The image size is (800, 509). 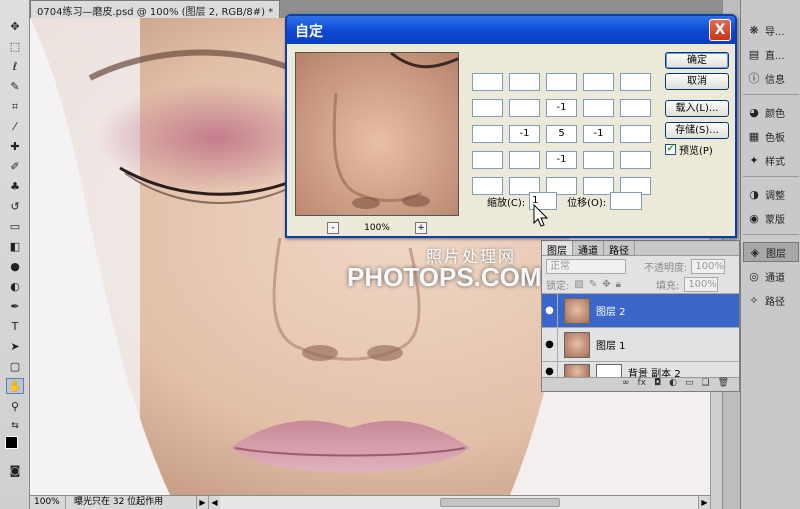 What do you see at coordinates (155, 9) in the screenshot?
I see `document-tab: 0704练习—磨皮.psd @ 100% (图层 2, RGB/8#) *` at bounding box center [155, 9].